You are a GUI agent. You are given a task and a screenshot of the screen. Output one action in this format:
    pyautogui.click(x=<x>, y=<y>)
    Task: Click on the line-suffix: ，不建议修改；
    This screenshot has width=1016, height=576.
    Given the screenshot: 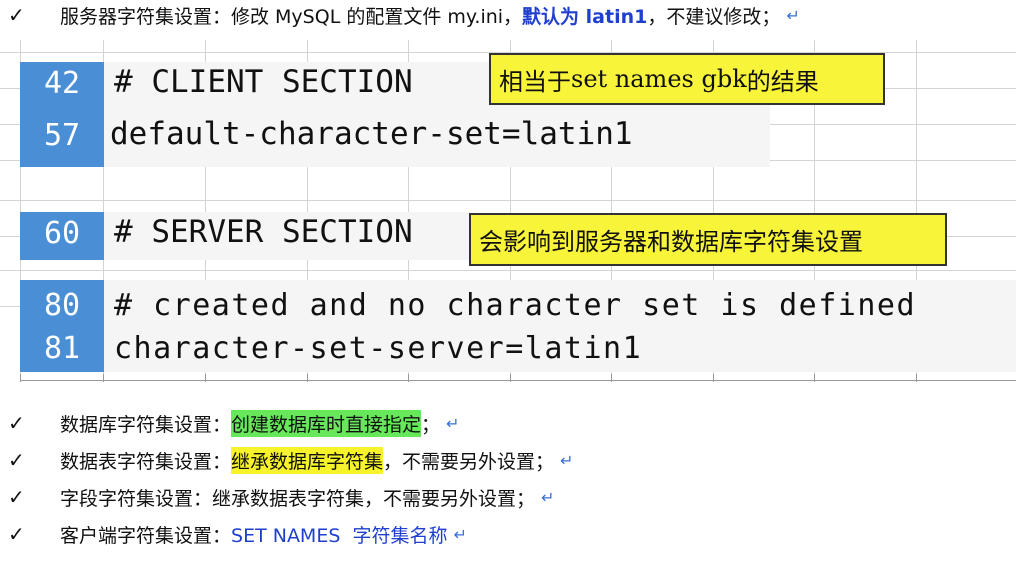 What is the action you would take?
    pyautogui.click(x=714, y=16)
    